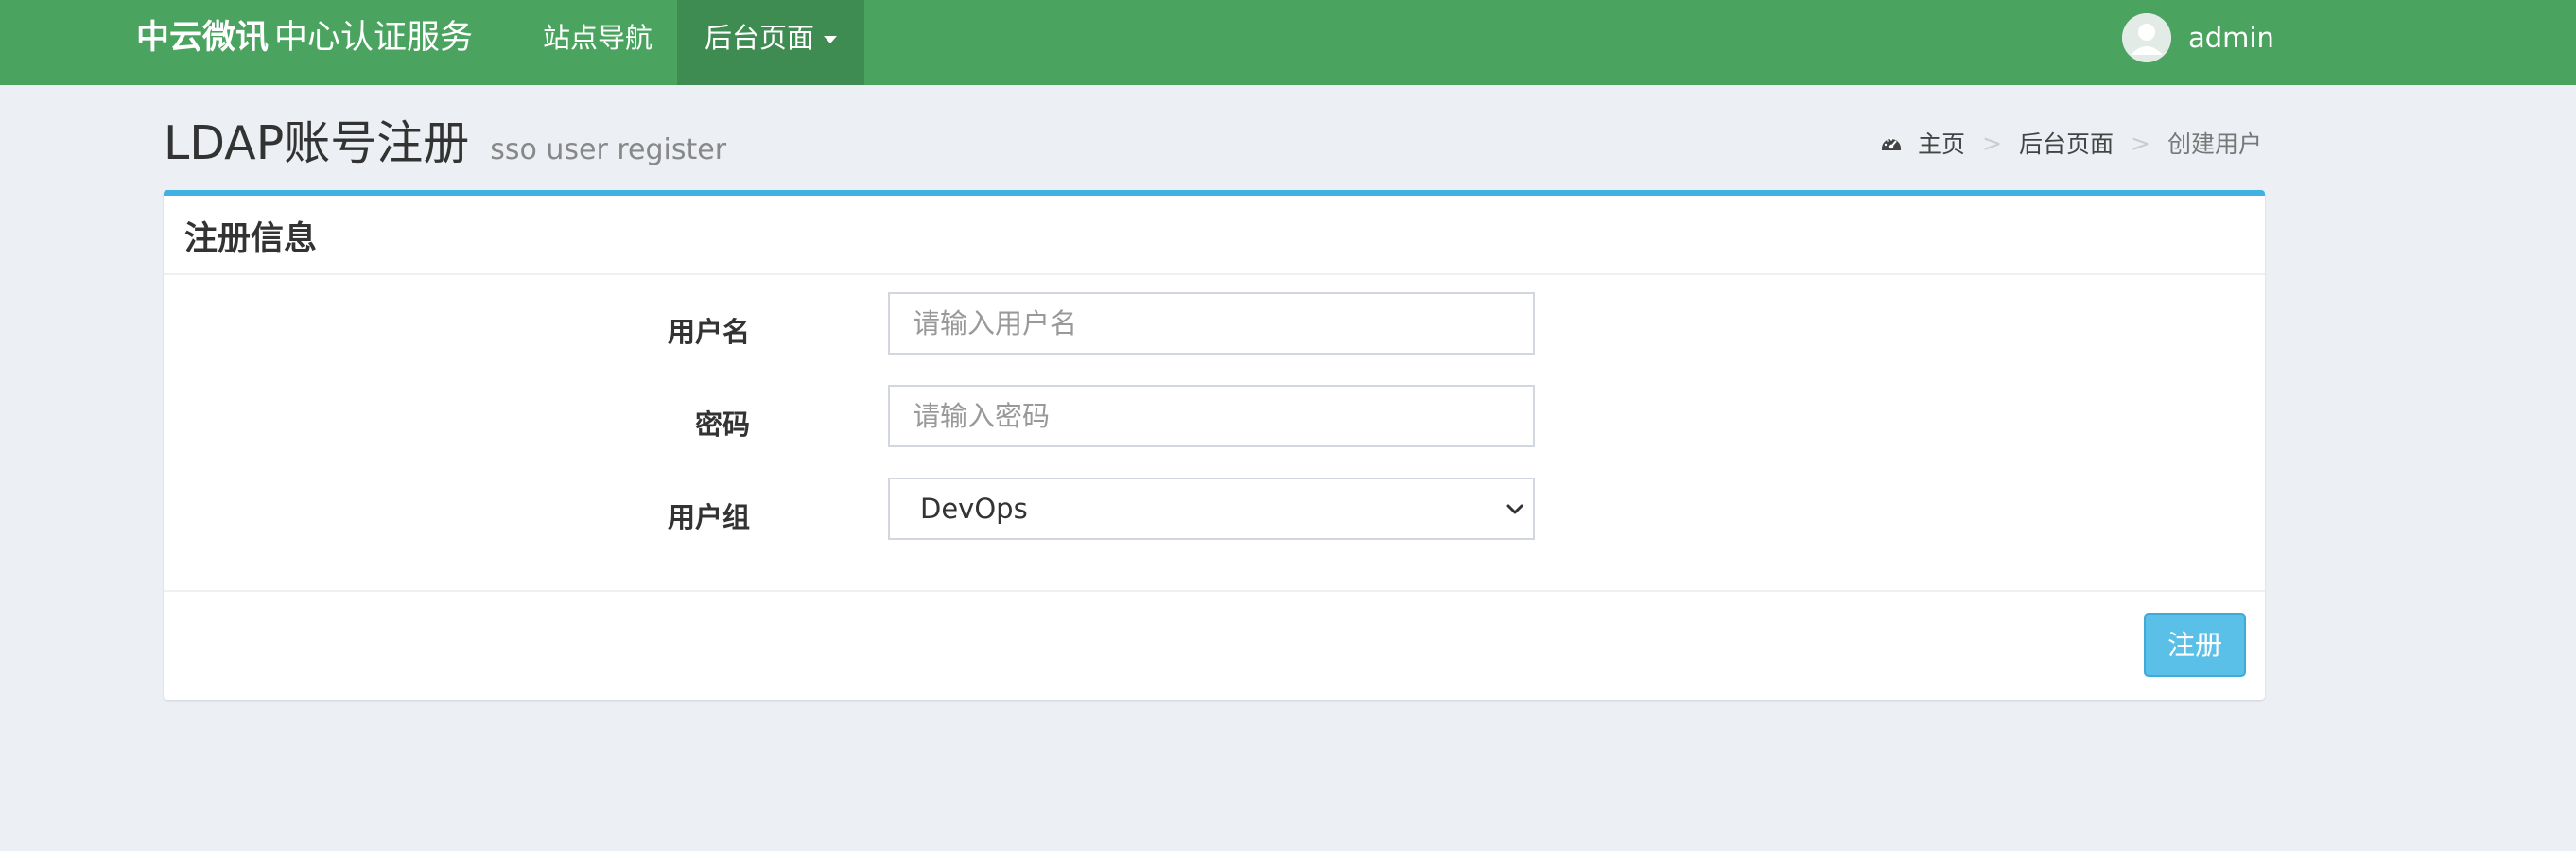  Describe the element at coordinates (974, 509) in the screenshot. I see `group-select-value: DevOps` at that location.